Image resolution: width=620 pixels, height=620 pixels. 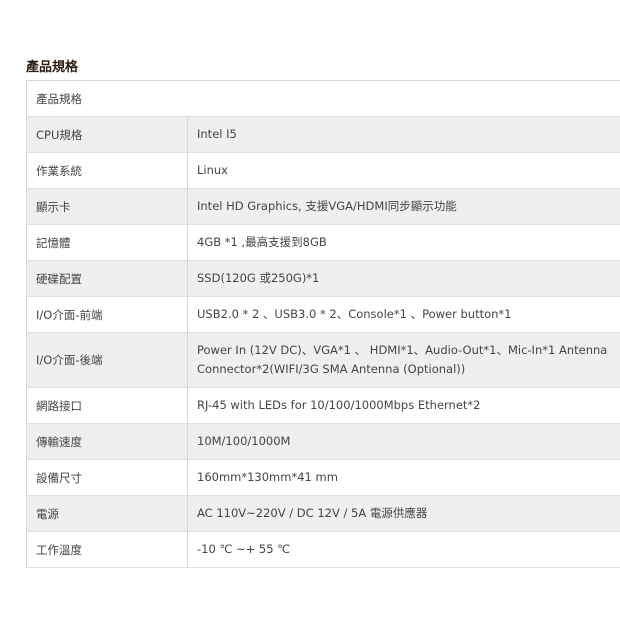 I want to click on spec-label: 傳輸速度, so click(x=107, y=441).